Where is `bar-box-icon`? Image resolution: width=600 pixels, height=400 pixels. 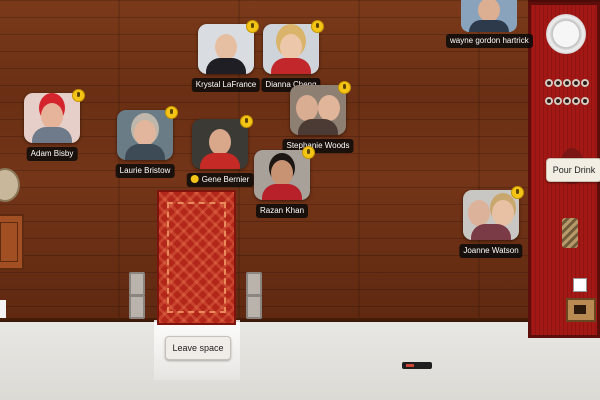
bar-box-icon is located at coordinates (581, 310).